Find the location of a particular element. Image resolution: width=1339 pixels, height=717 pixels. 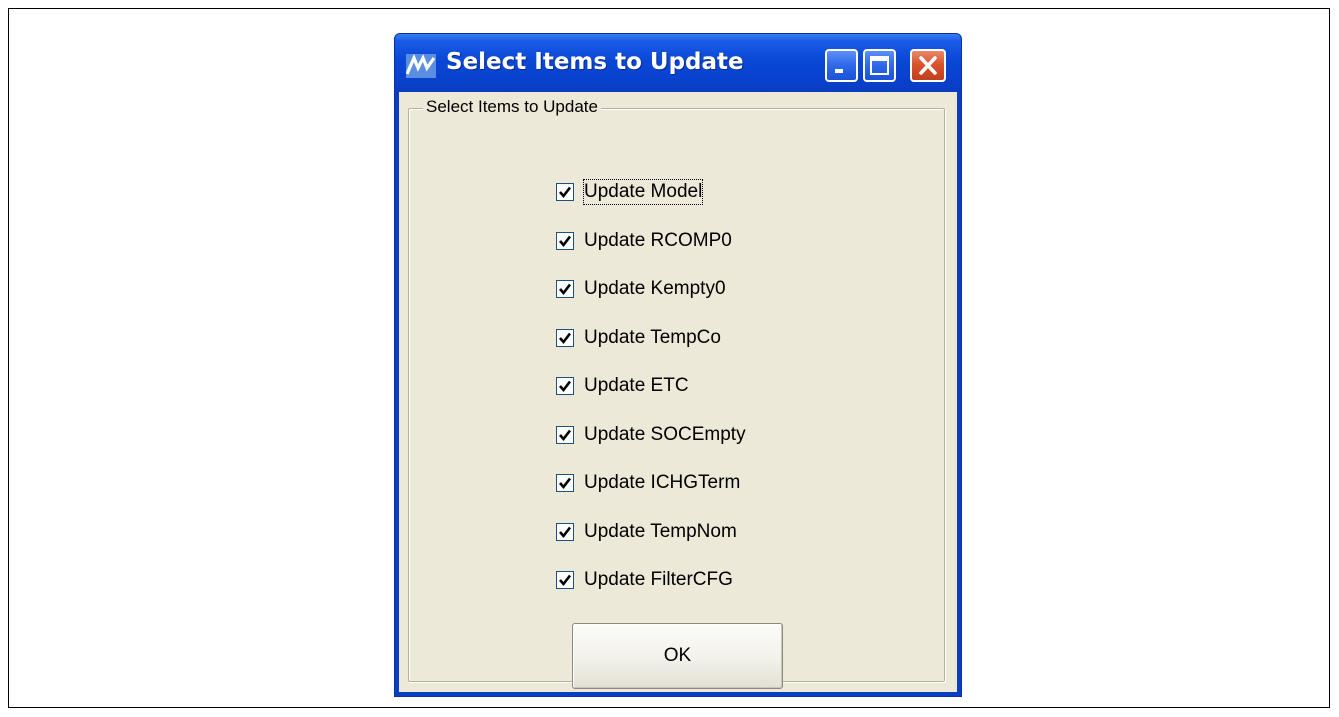

checkbox-update-ichgterm: Update ICHGTerm is located at coordinates (648, 483).